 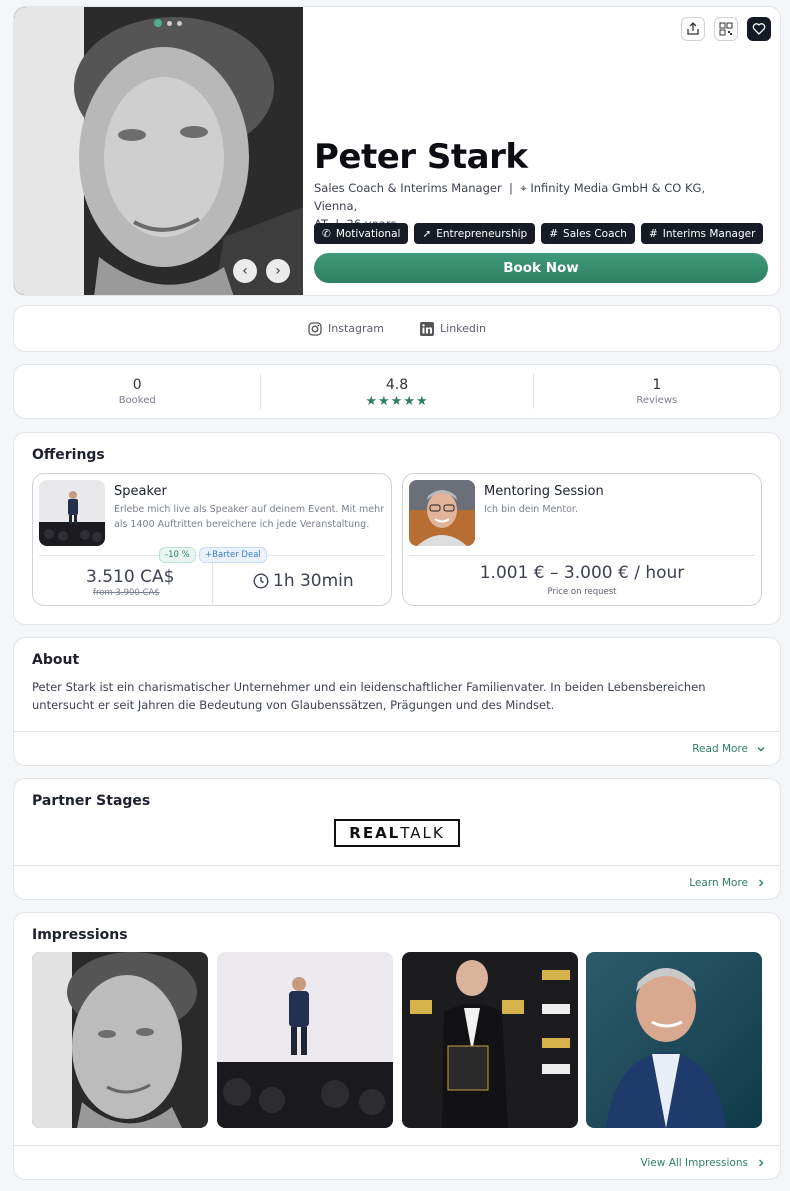 I want to click on stat-booked: 0 Booked, so click(x=137, y=391).